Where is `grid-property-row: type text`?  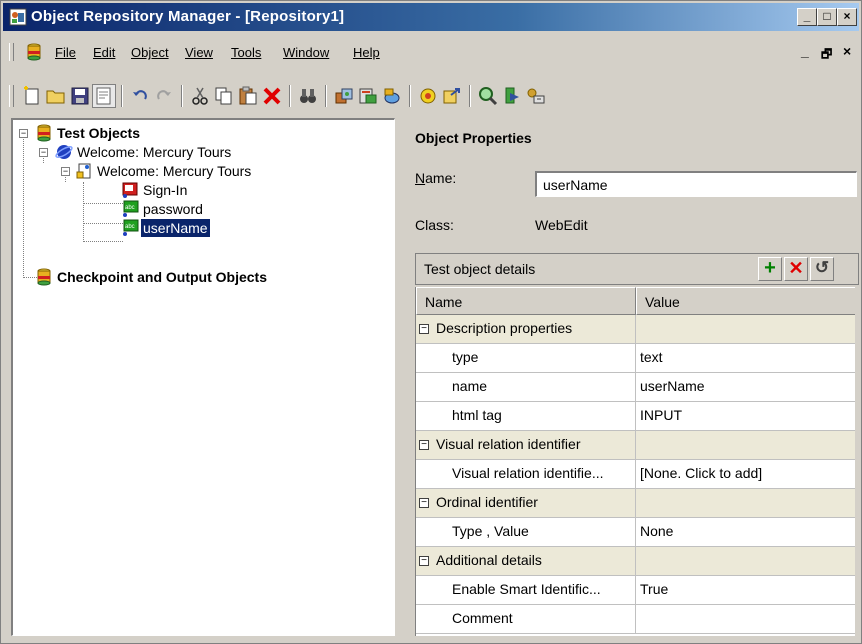
grid-property-row: type text is located at coordinates (635, 358).